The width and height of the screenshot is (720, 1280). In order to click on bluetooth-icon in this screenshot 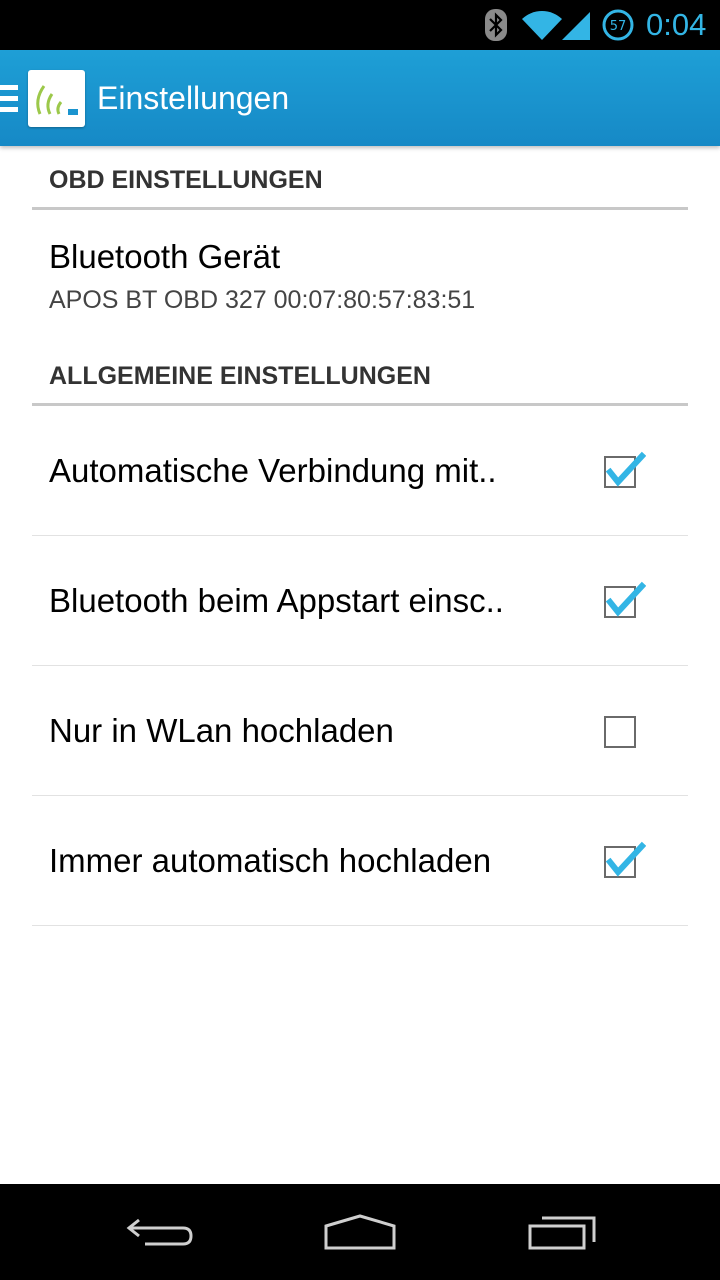, I will do `click(496, 25)`.